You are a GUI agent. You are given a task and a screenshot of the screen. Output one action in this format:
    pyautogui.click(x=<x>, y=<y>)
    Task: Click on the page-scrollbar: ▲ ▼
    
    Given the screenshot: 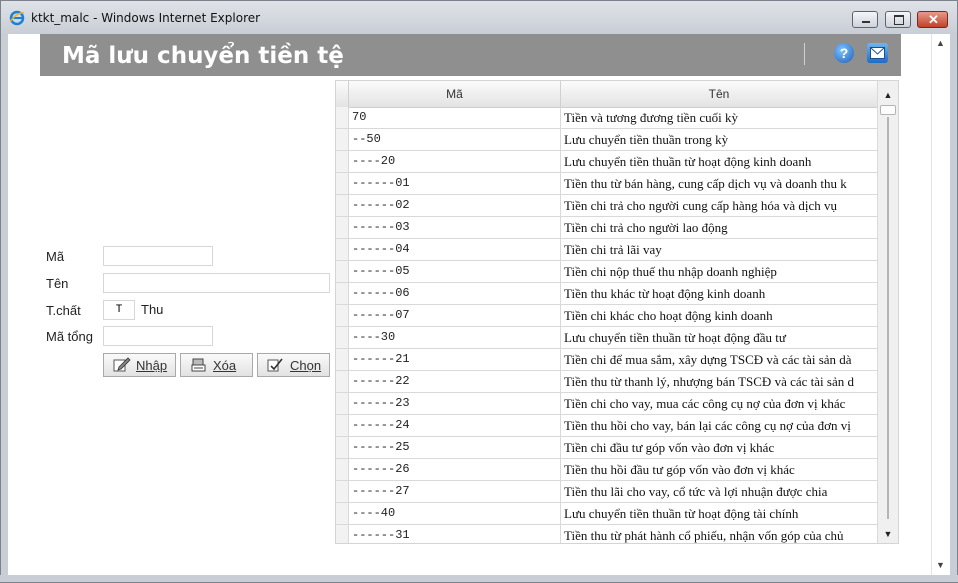 What is the action you would take?
    pyautogui.click(x=940, y=304)
    